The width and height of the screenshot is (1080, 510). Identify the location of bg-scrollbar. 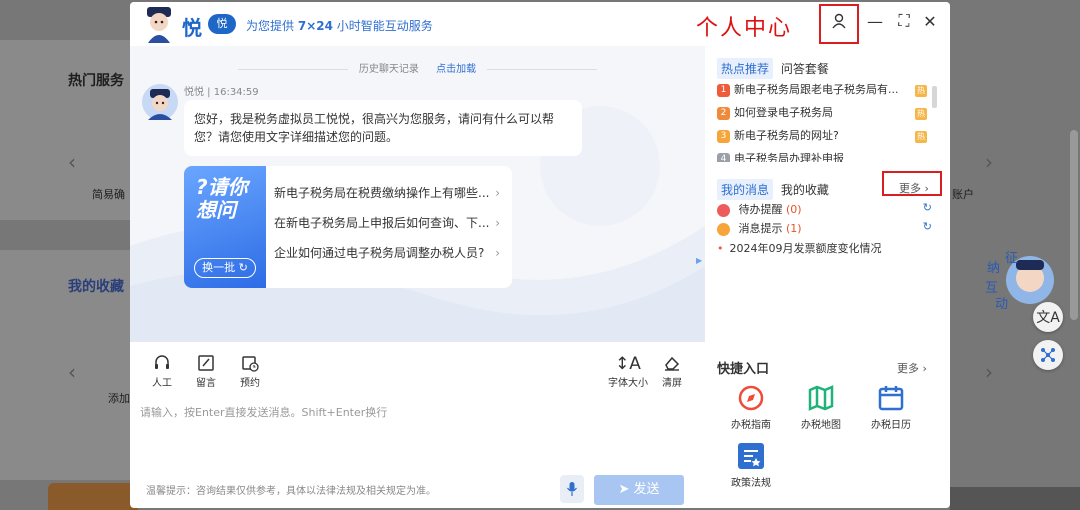
(1074, 225).